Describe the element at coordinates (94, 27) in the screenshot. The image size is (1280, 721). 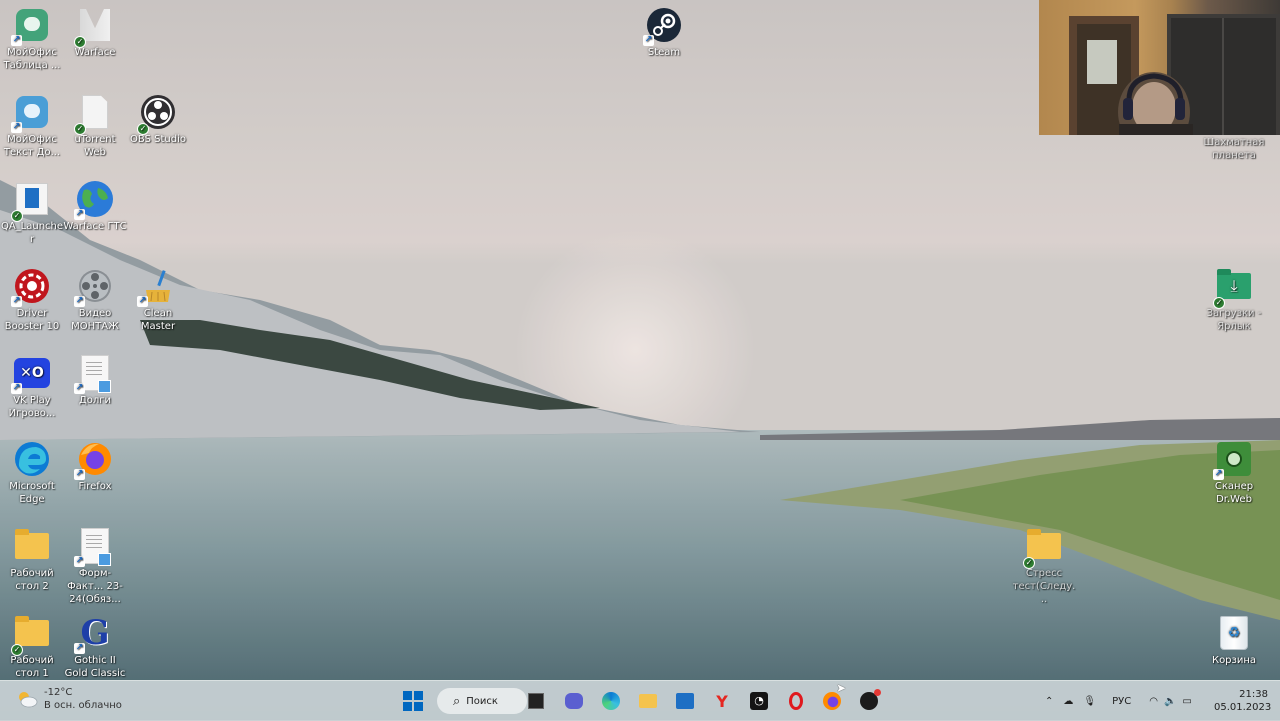
I see `warface-icon: ✓` at that location.